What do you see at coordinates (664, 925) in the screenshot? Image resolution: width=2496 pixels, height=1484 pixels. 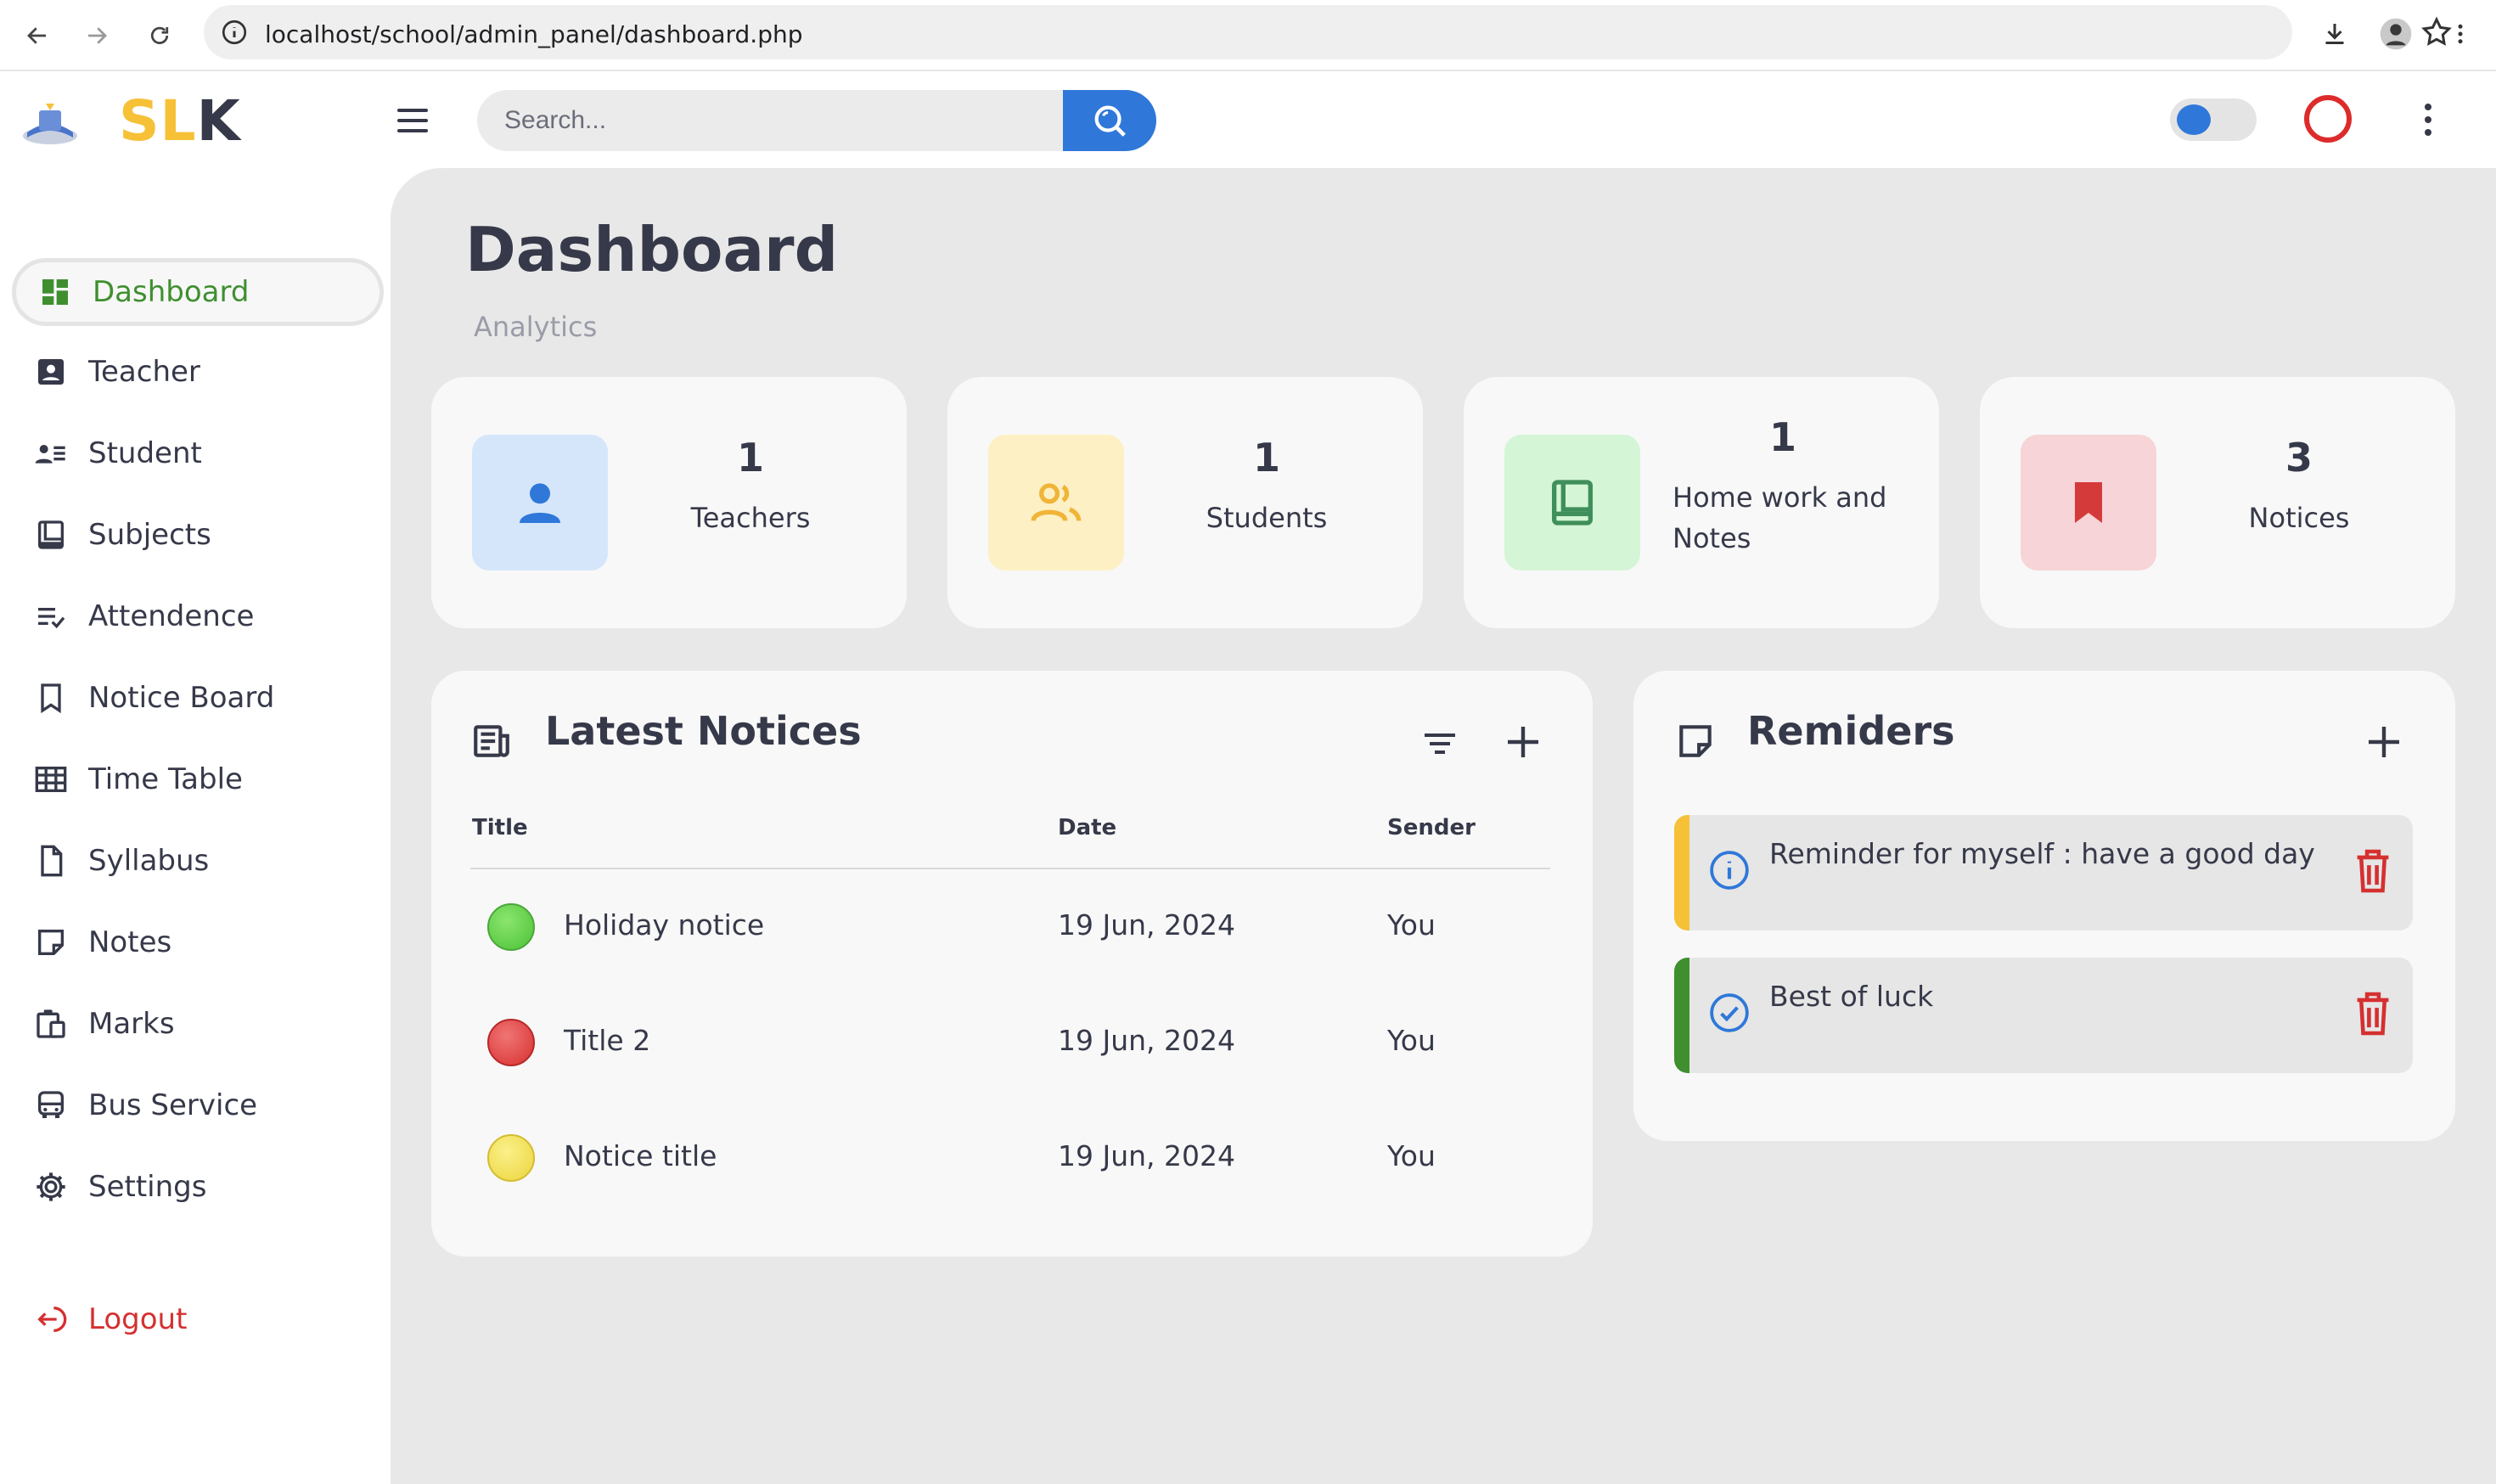 I see `notice-title: Holiday notice` at bounding box center [664, 925].